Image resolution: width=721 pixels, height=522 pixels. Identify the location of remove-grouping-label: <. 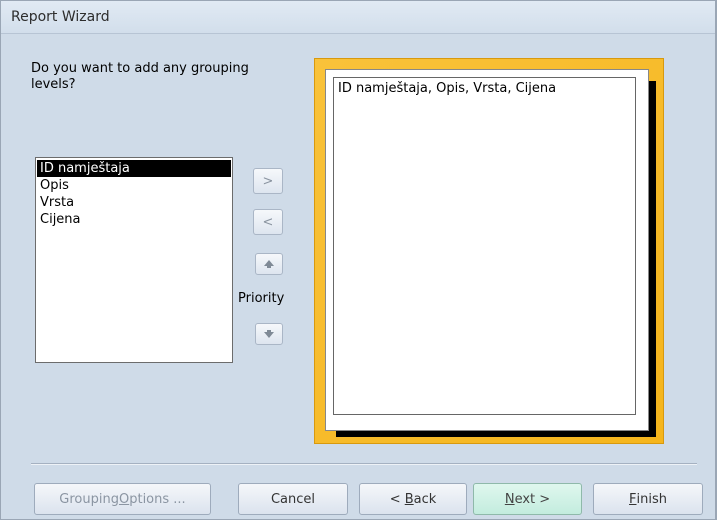
(268, 222).